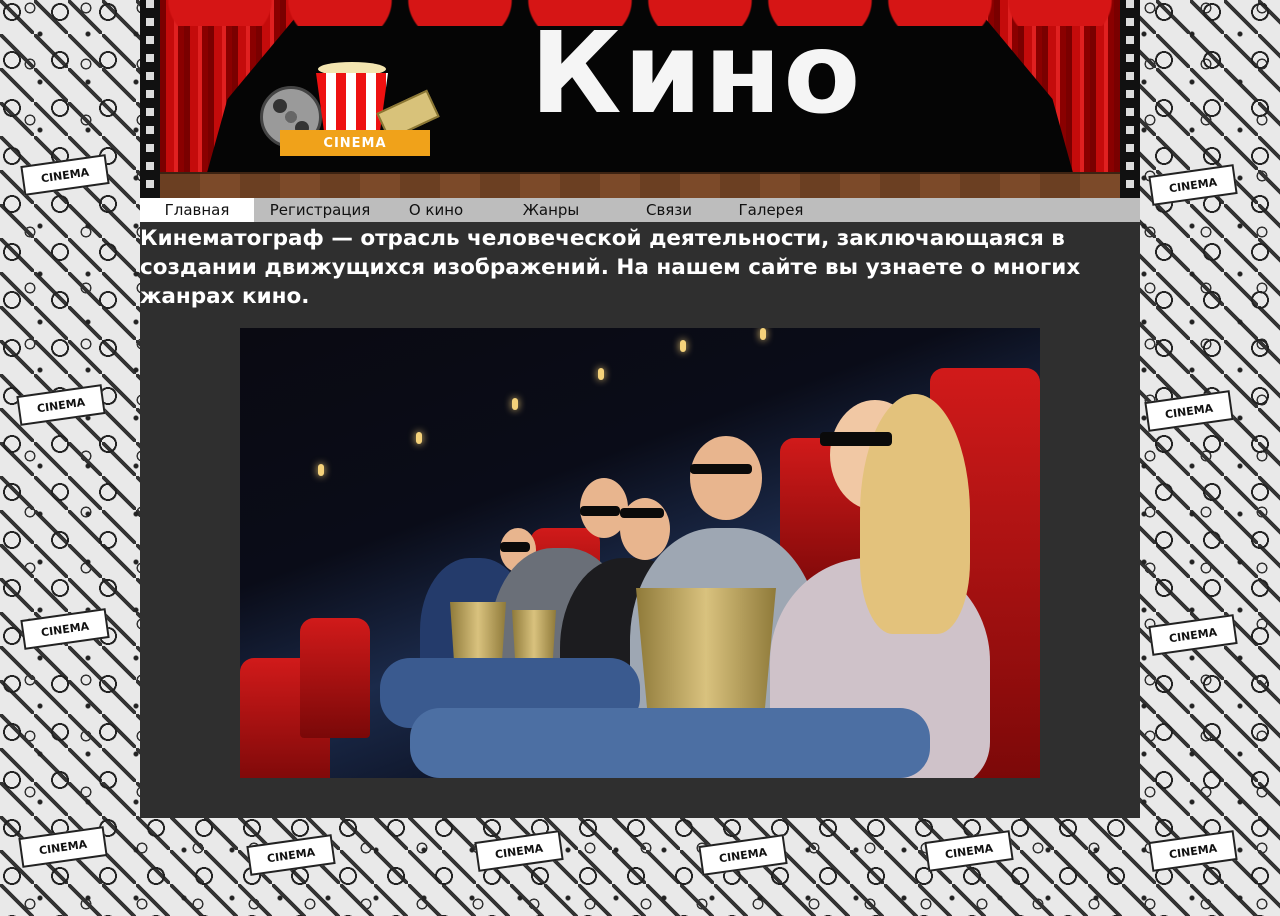 The image size is (1280, 916). Describe the element at coordinates (355, 143) in the screenshot. I see `cinema-logo-label: CINEMA` at that location.